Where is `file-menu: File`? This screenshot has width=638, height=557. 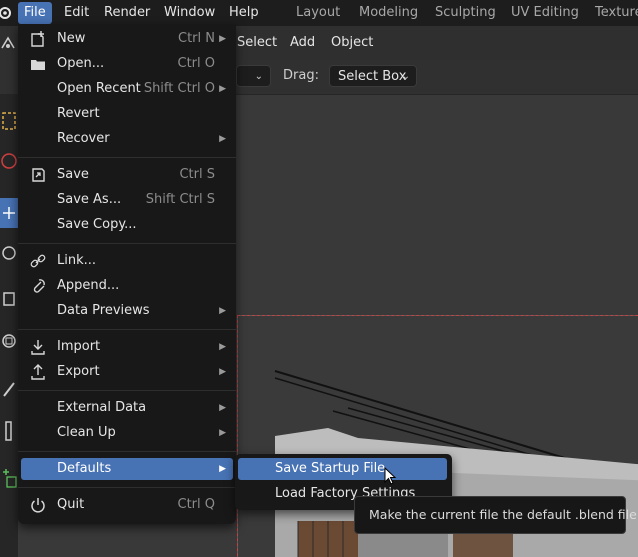 file-menu: File is located at coordinates (35, 13).